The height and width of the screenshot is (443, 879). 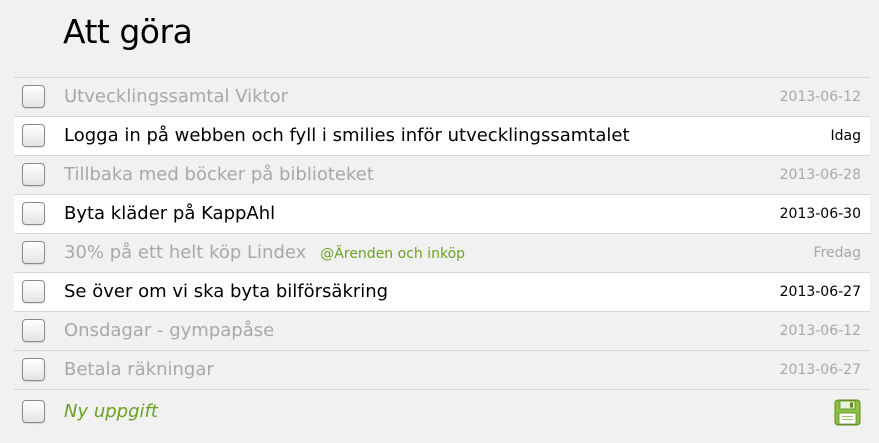 I want to click on task-date: 2013-06-28, so click(x=820, y=175).